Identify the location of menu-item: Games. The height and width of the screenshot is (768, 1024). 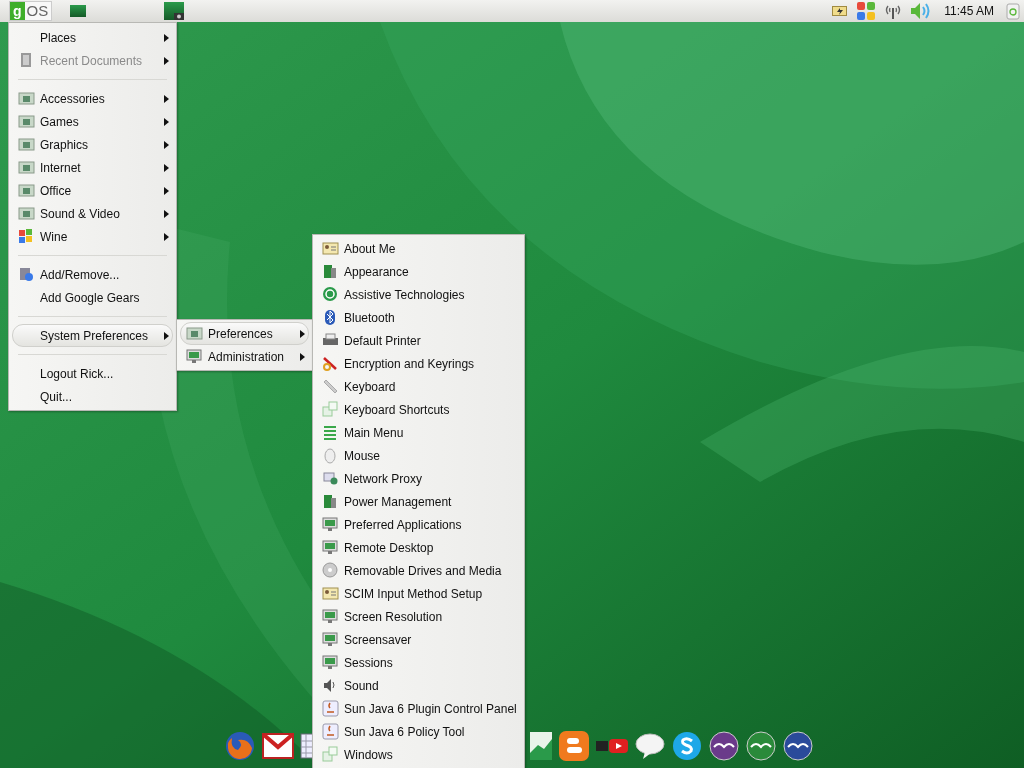
(92, 121).